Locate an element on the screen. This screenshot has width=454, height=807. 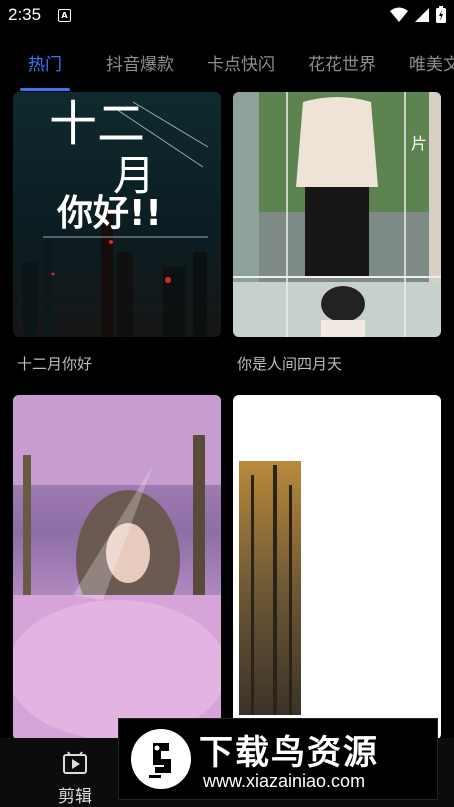
video-edit-icon is located at coordinates (75, 762).